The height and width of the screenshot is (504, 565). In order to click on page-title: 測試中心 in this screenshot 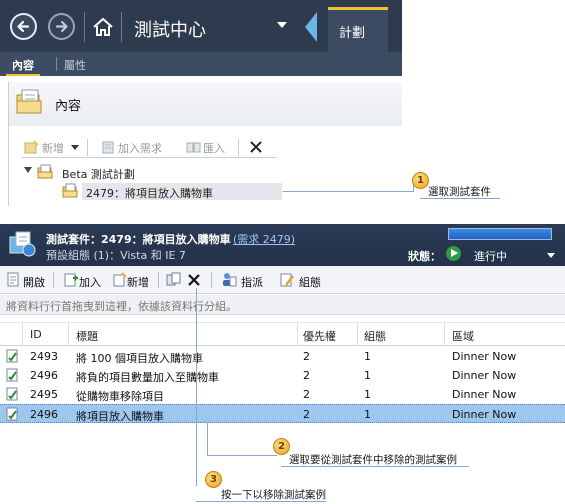, I will do `click(170, 30)`.